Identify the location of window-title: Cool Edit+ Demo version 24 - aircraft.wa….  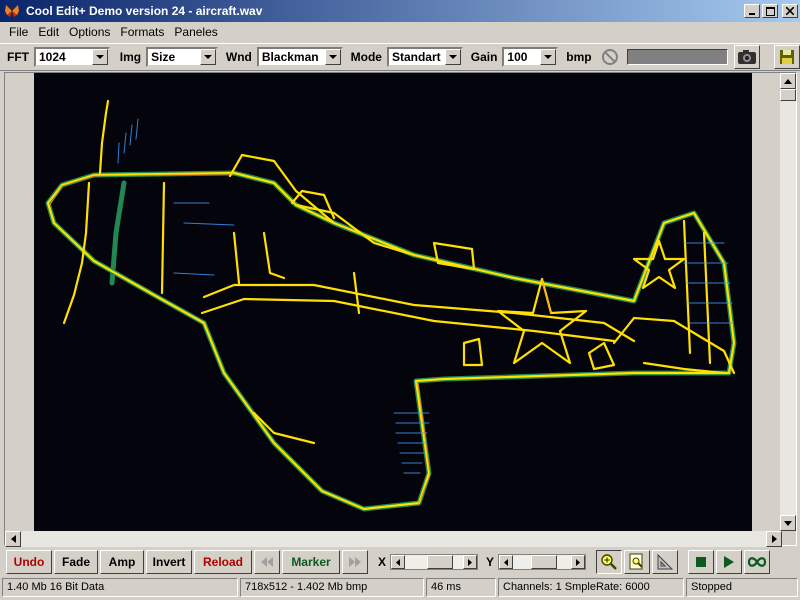
(144, 11).